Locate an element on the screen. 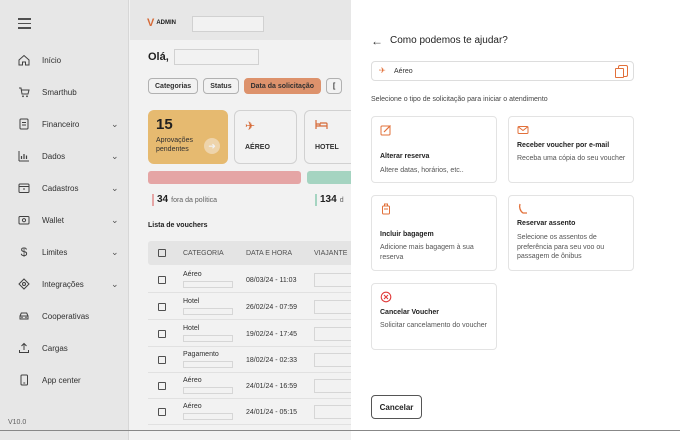  sidebar-item-label: App center is located at coordinates (61, 380).